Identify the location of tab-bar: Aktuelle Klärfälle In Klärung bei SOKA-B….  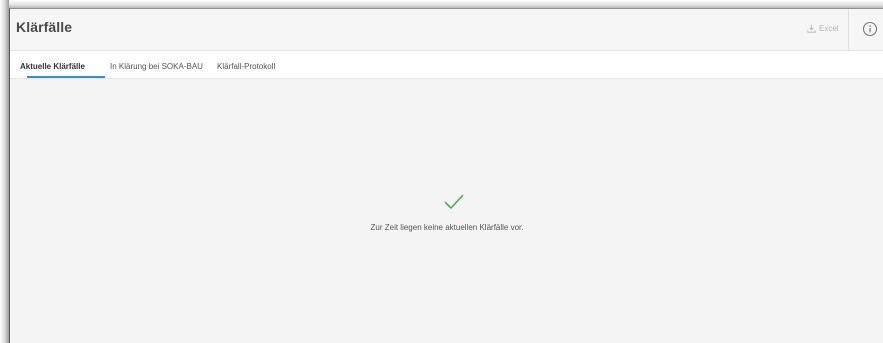
(446, 65).